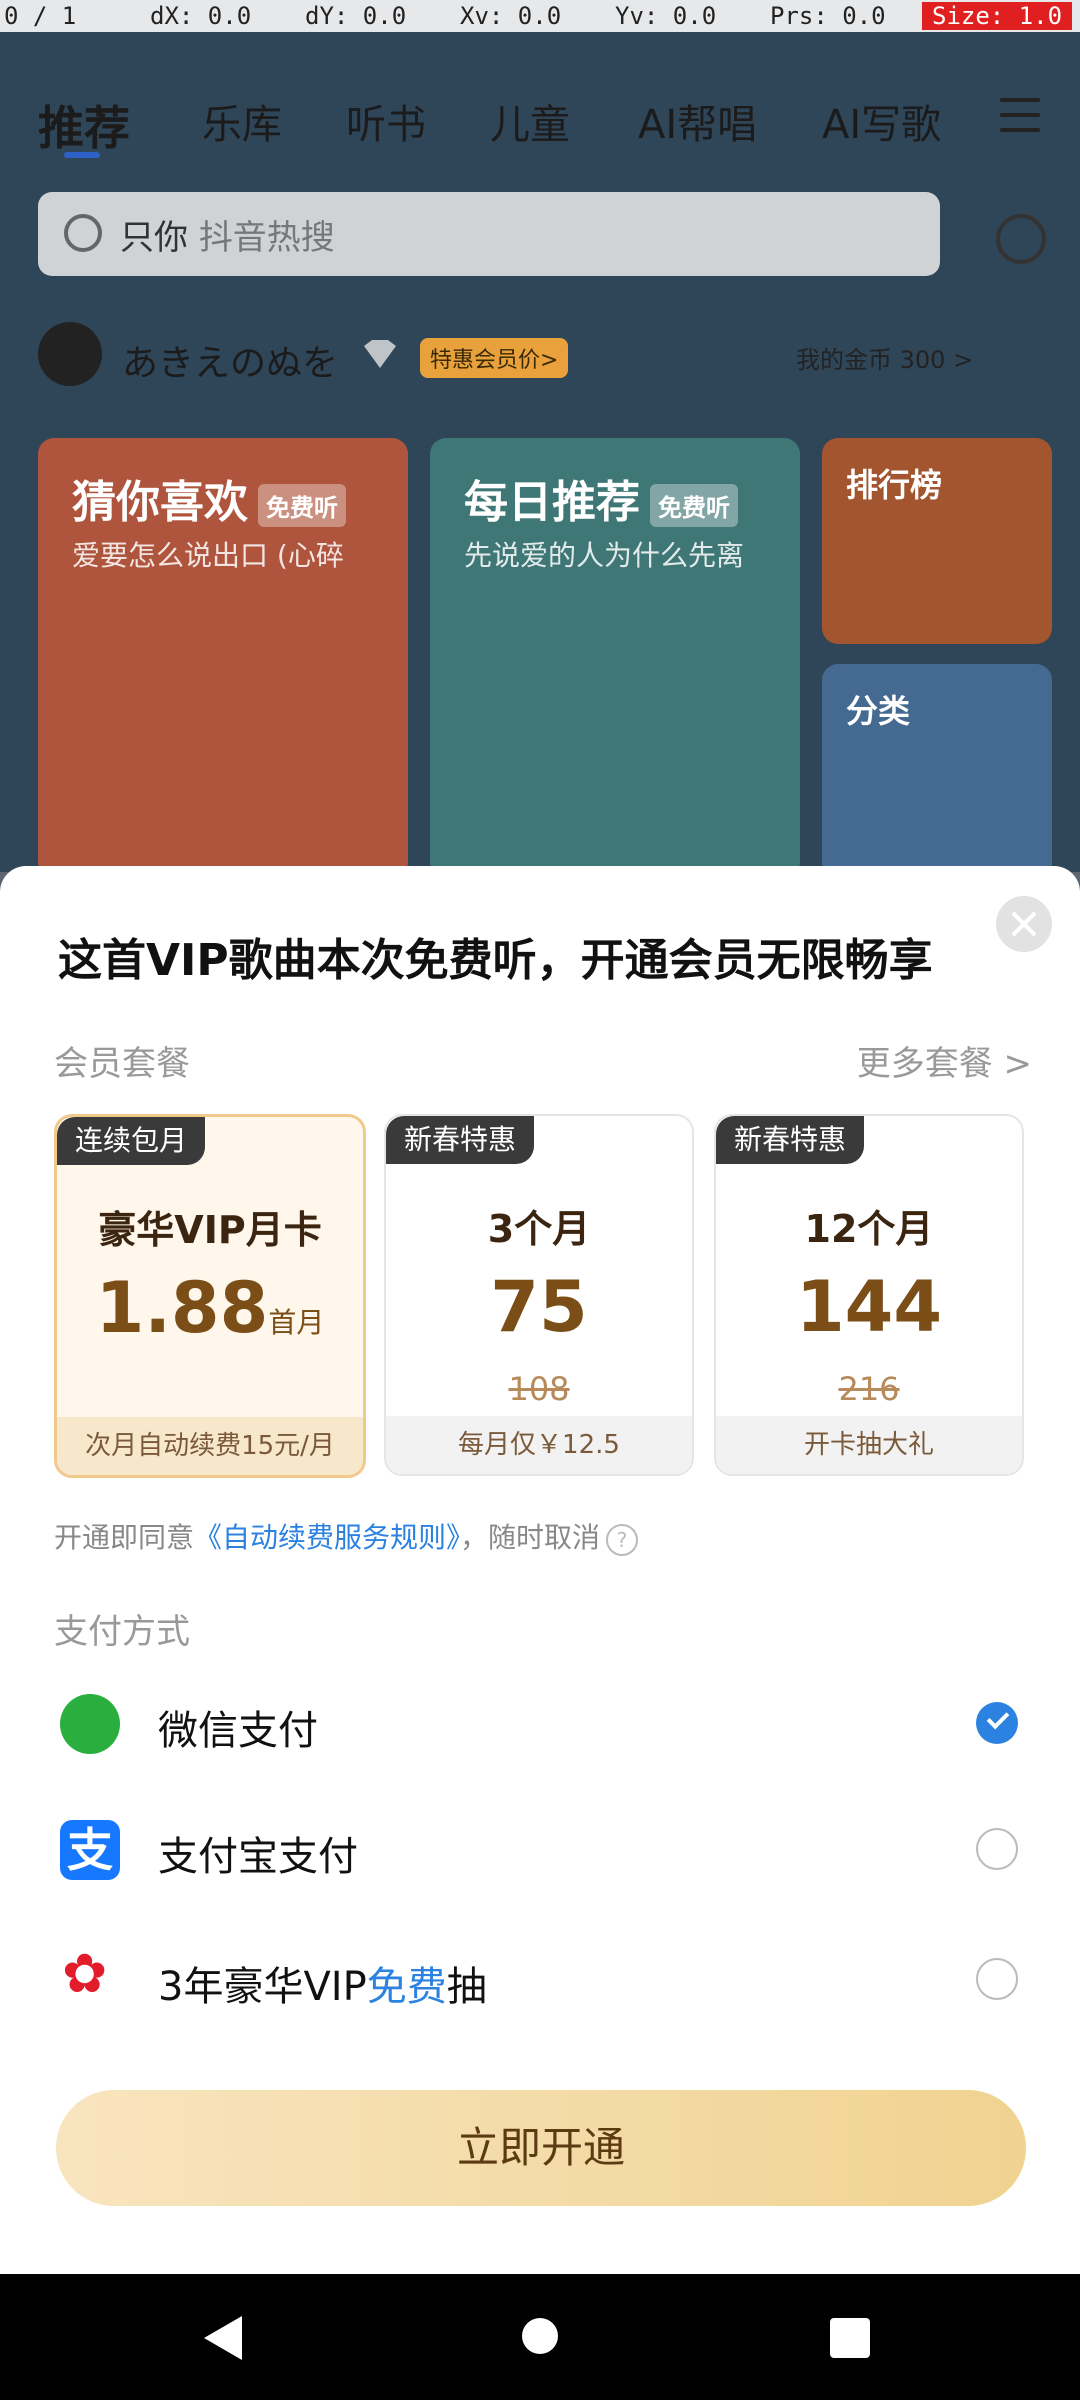  Describe the element at coordinates (884, 357) in the screenshot. I see `coin-balance: 我的金币 300 >` at that location.